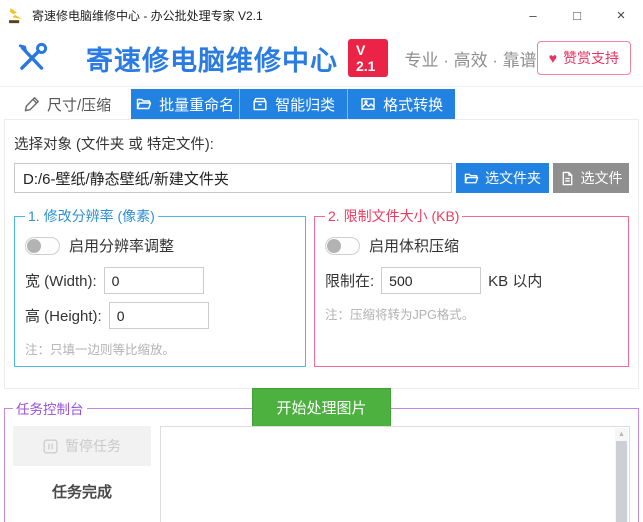  Describe the element at coordinates (147, 15) in the screenshot. I see `window-title: 寄速修电脑维修中心 - 办公批处理专家 V2.1` at that location.